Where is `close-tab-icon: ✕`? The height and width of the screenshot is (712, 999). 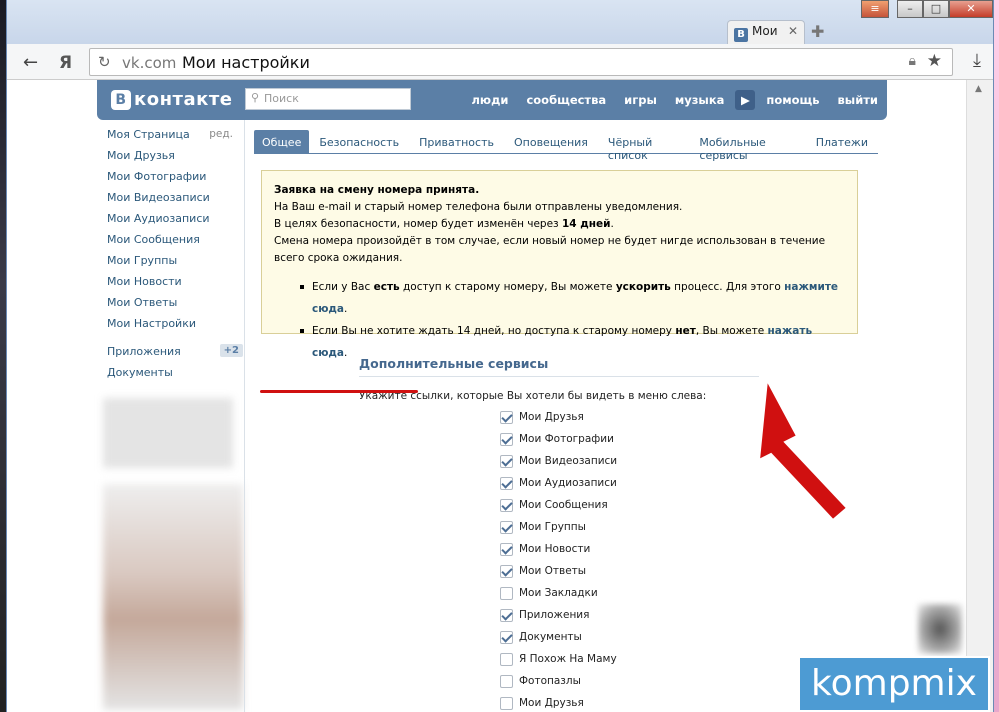 close-tab-icon: ✕ is located at coordinates (793, 31).